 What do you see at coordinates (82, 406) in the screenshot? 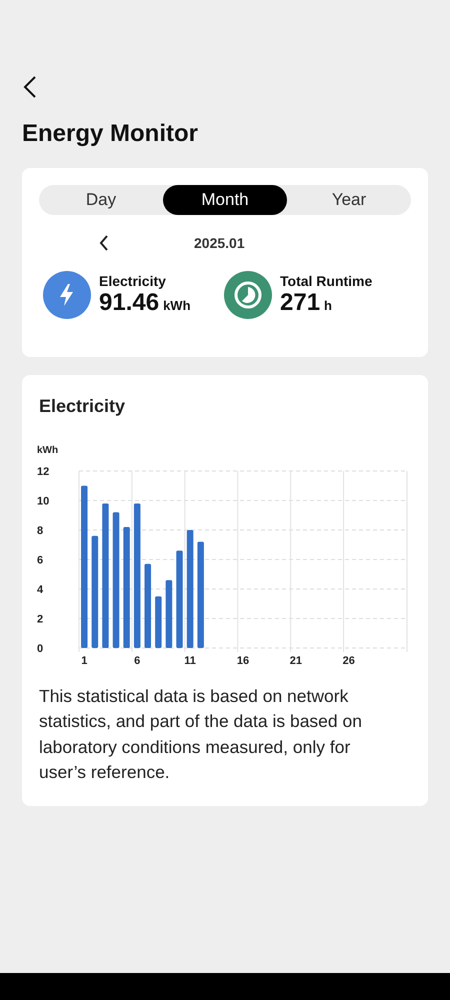
I see `chart-title: Electricity` at bounding box center [82, 406].